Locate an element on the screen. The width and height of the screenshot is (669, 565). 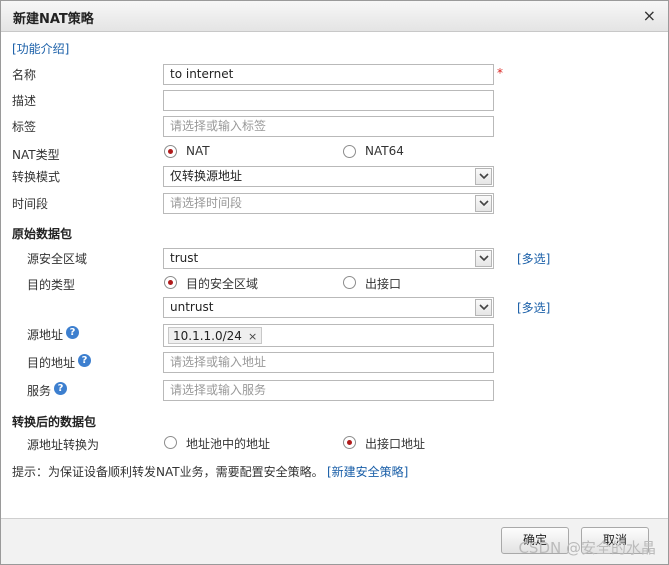
dest-zone-value: untrust is located at coordinates (192, 307).